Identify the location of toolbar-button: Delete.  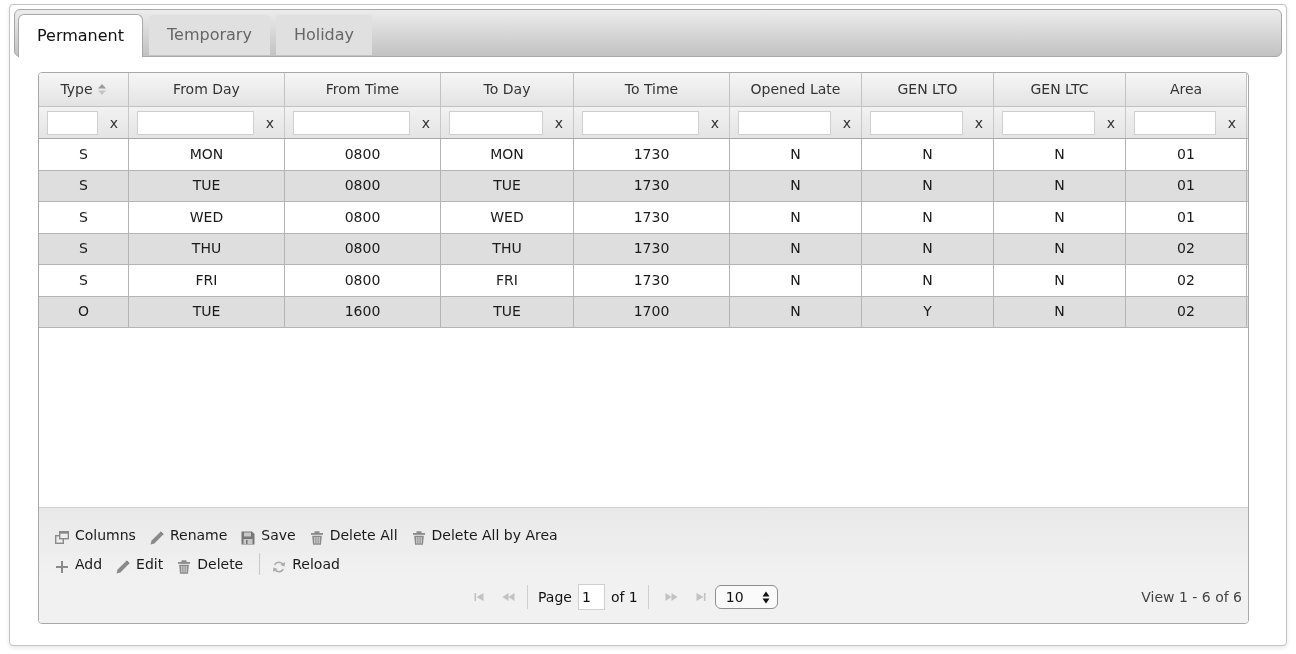
(210, 564).